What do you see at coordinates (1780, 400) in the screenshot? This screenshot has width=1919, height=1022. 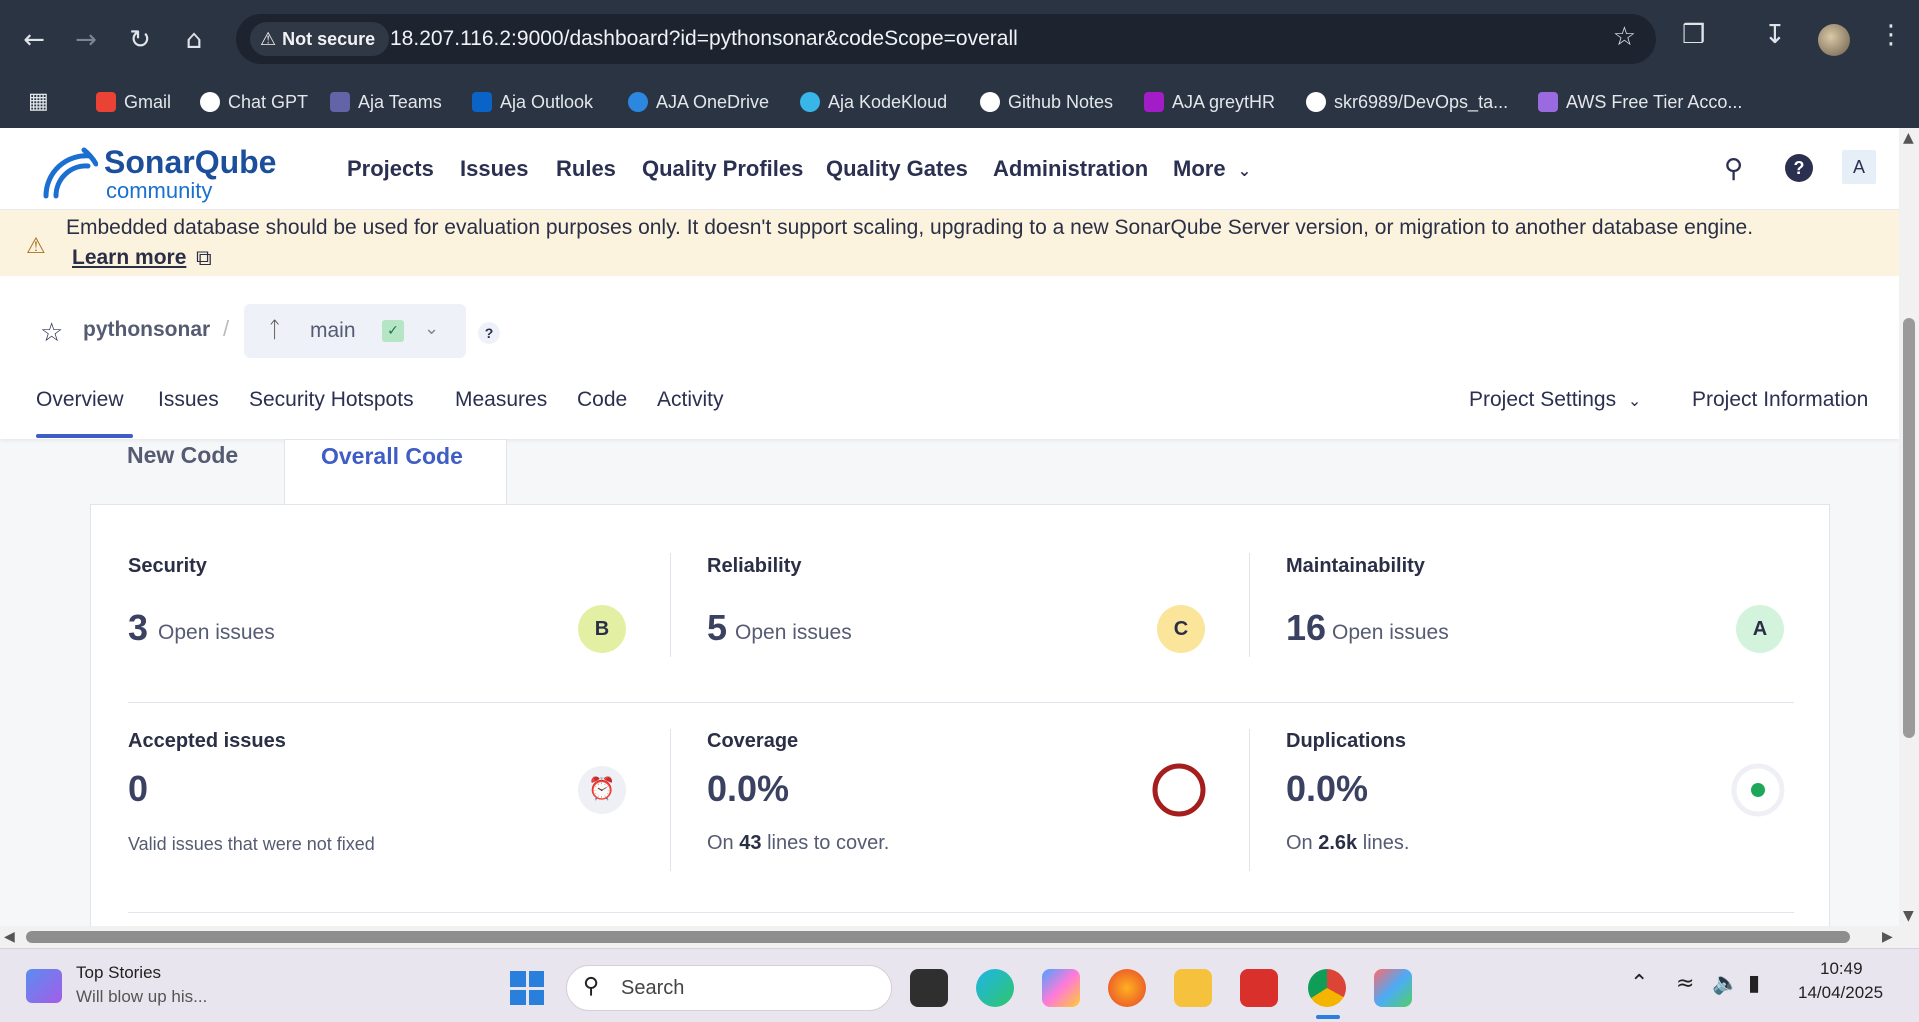 I see `project-information-link: Project Information` at bounding box center [1780, 400].